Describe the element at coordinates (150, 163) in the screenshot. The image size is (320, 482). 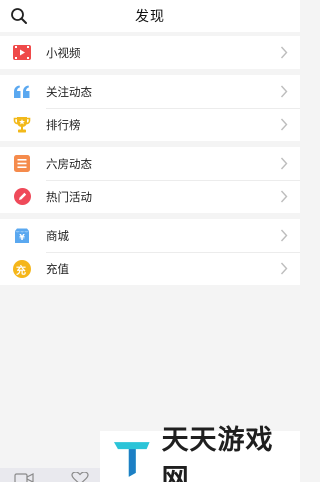
I see `menu-item-six-room-feed: 六房动态` at that location.